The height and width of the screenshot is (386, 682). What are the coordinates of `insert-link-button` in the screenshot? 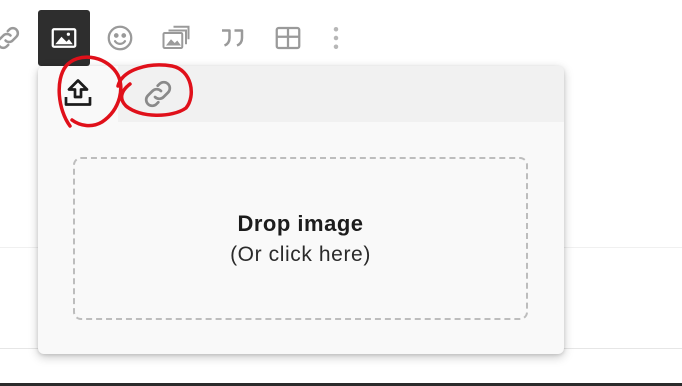 It's located at (17, 38).